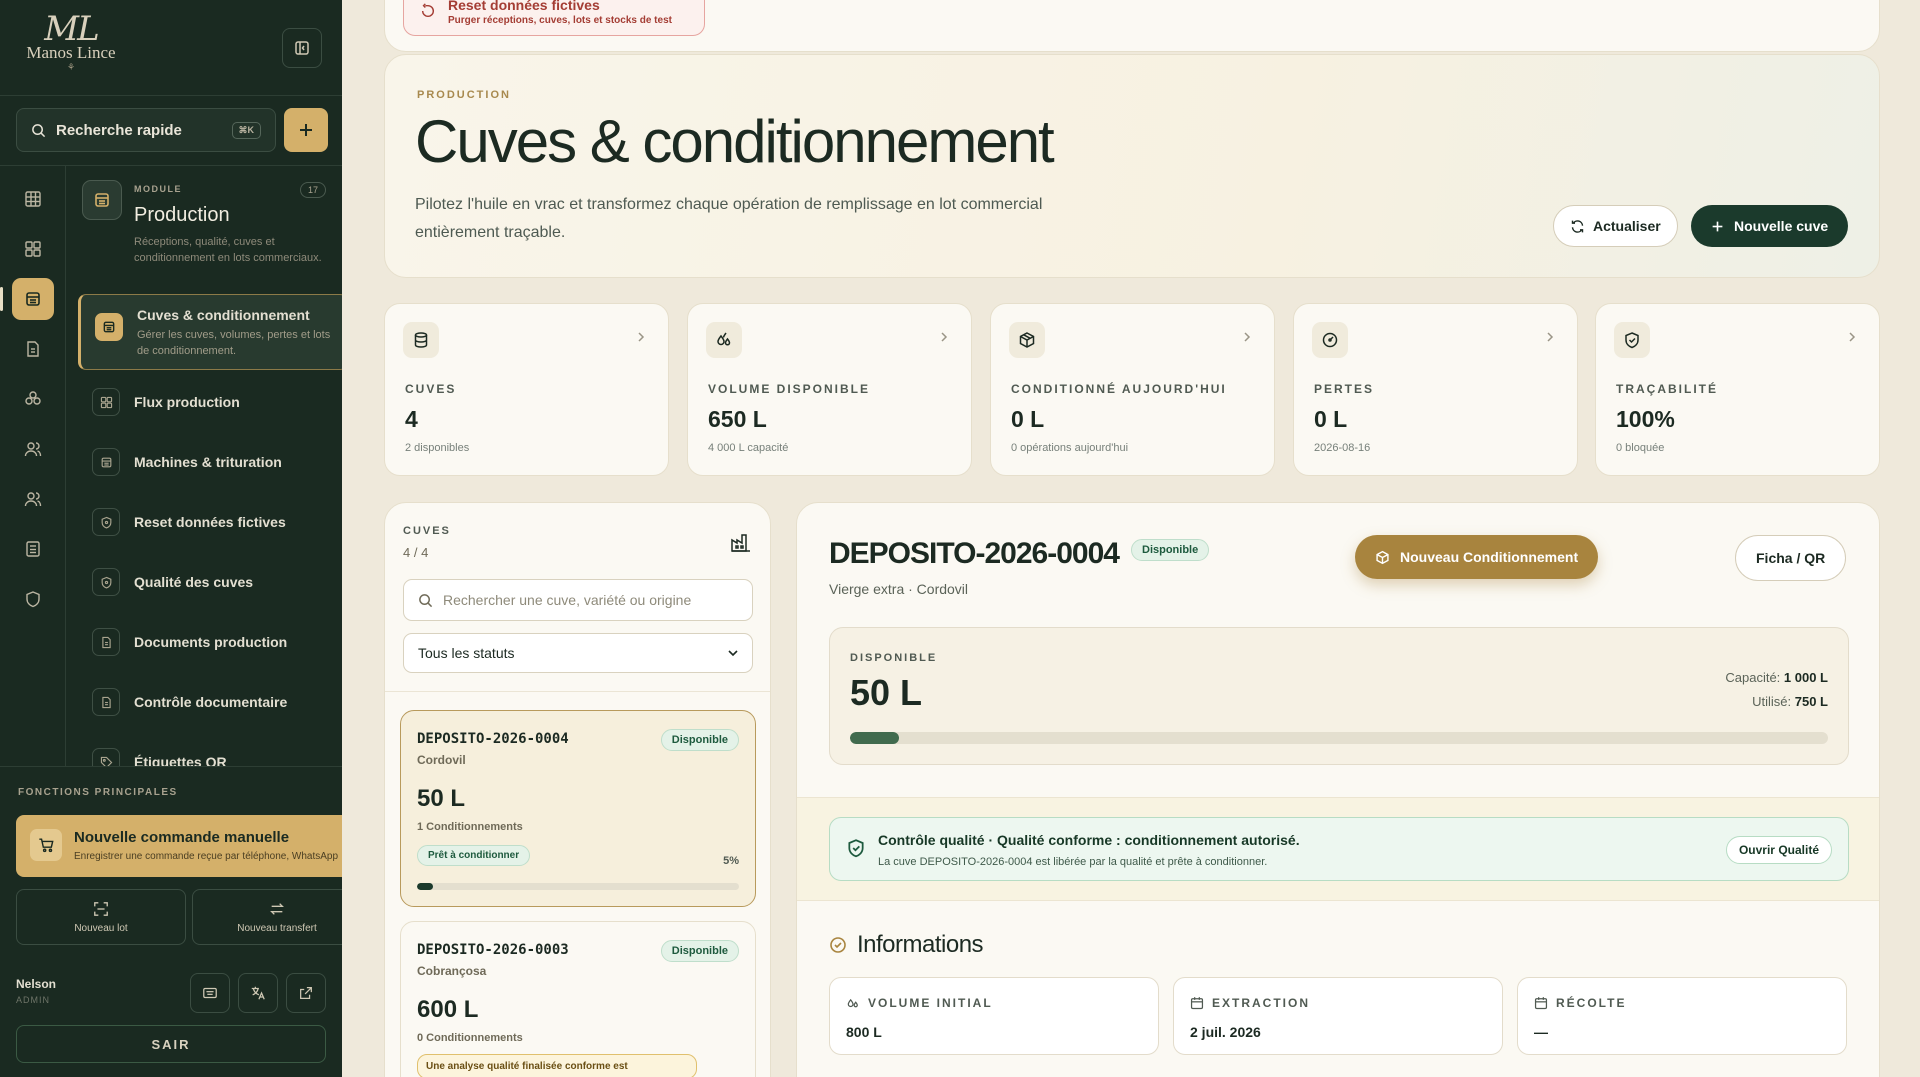 This screenshot has height=1077, width=1920. What do you see at coordinates (33, 299) in the screenshot?
I see `rail-production` at bounding box center [33, 299].